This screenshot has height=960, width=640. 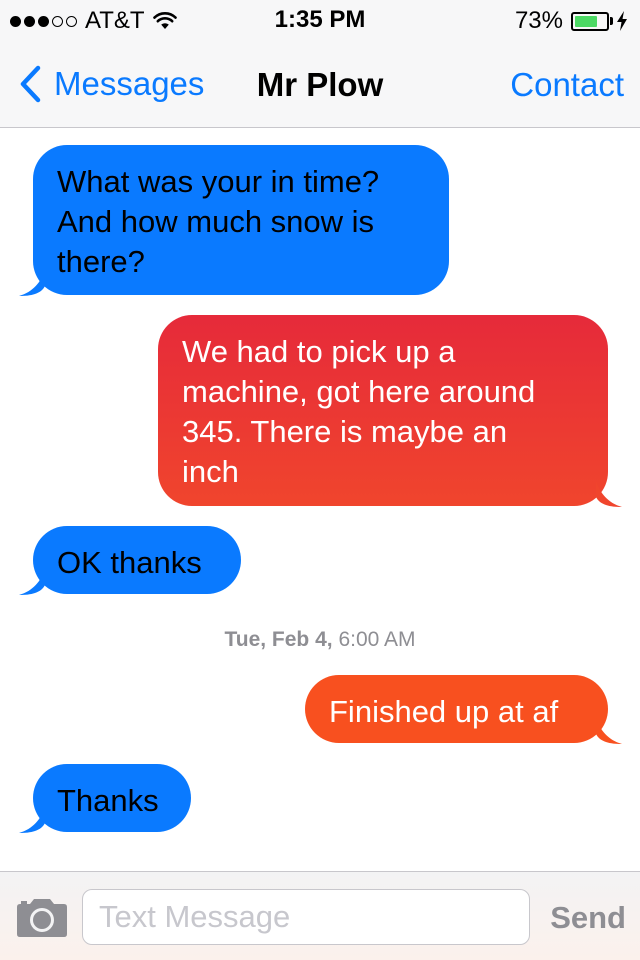 I want to click on back-button: Messages, so click(x=111, y=84).